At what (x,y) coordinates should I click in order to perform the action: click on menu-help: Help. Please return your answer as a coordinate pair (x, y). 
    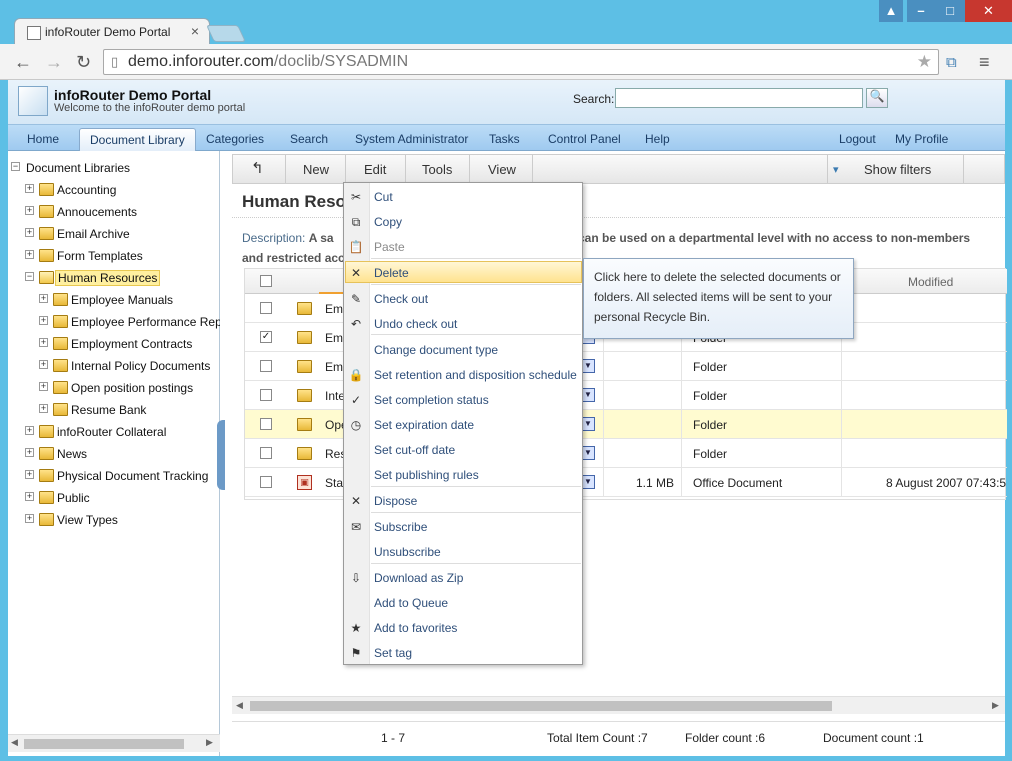
    Looking at the image, I should click on (657, 139).